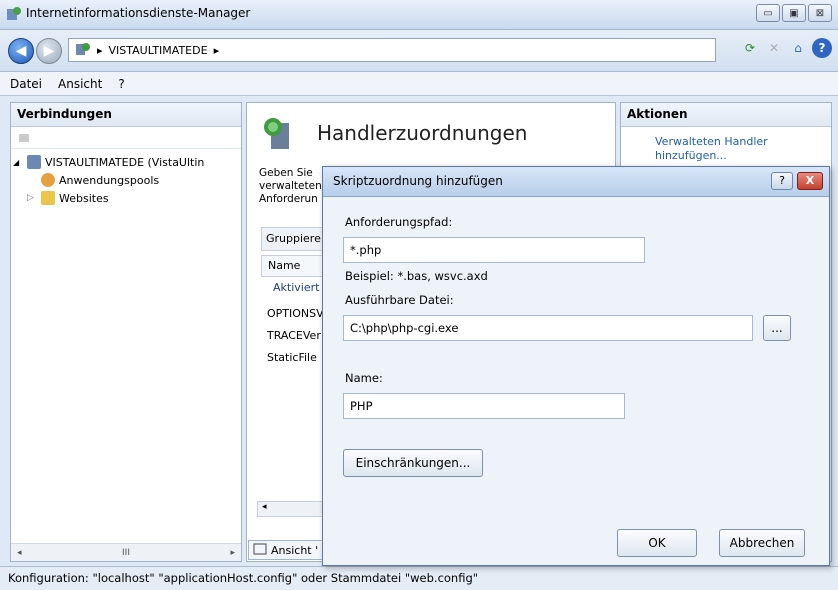 The height and width of the screenshot is (590, 838). Describe the element at coordinates (494, 250) in the screenshot. I see `request-path-input: *.php` at that location.